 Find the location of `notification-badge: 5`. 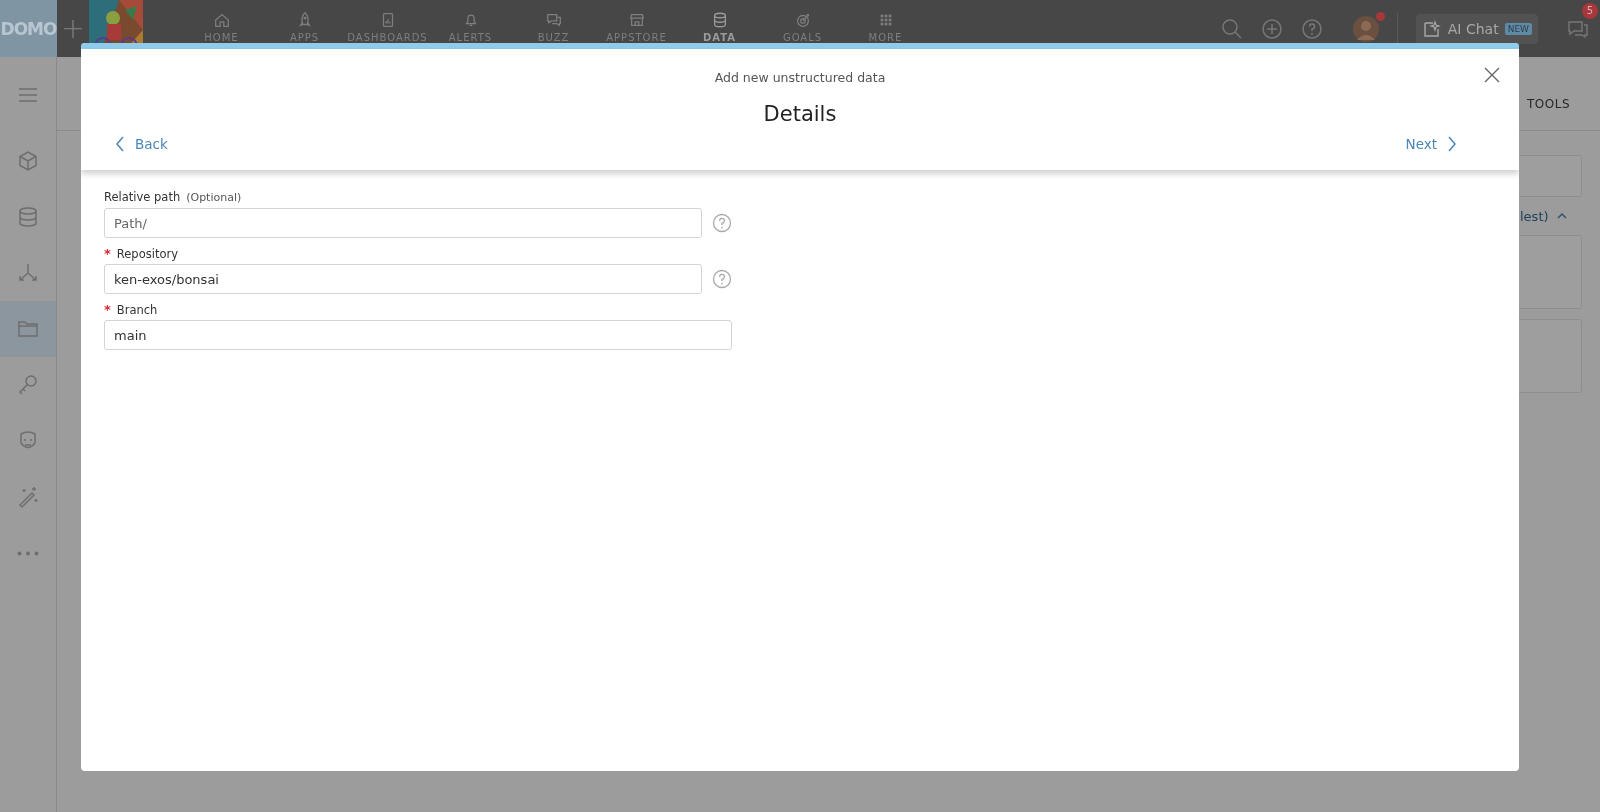

notification-badge: 5 is located at coordinates (1590, 10).